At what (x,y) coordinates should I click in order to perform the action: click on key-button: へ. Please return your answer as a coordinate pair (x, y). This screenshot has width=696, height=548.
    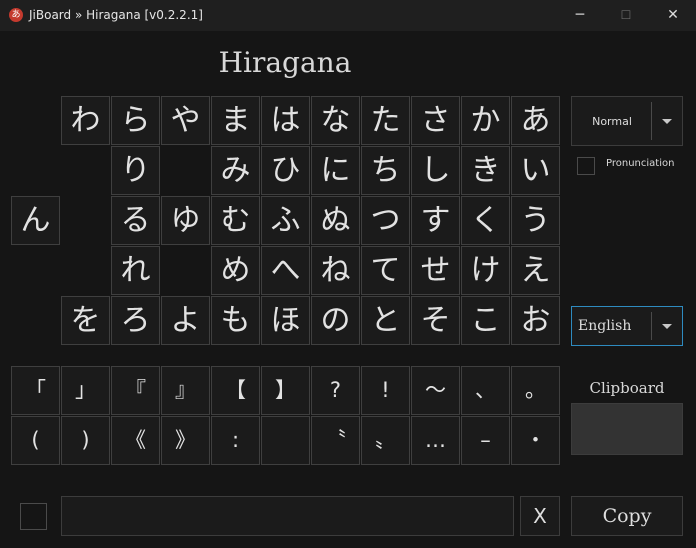
    Looking at the image, I should click on (285, 270).